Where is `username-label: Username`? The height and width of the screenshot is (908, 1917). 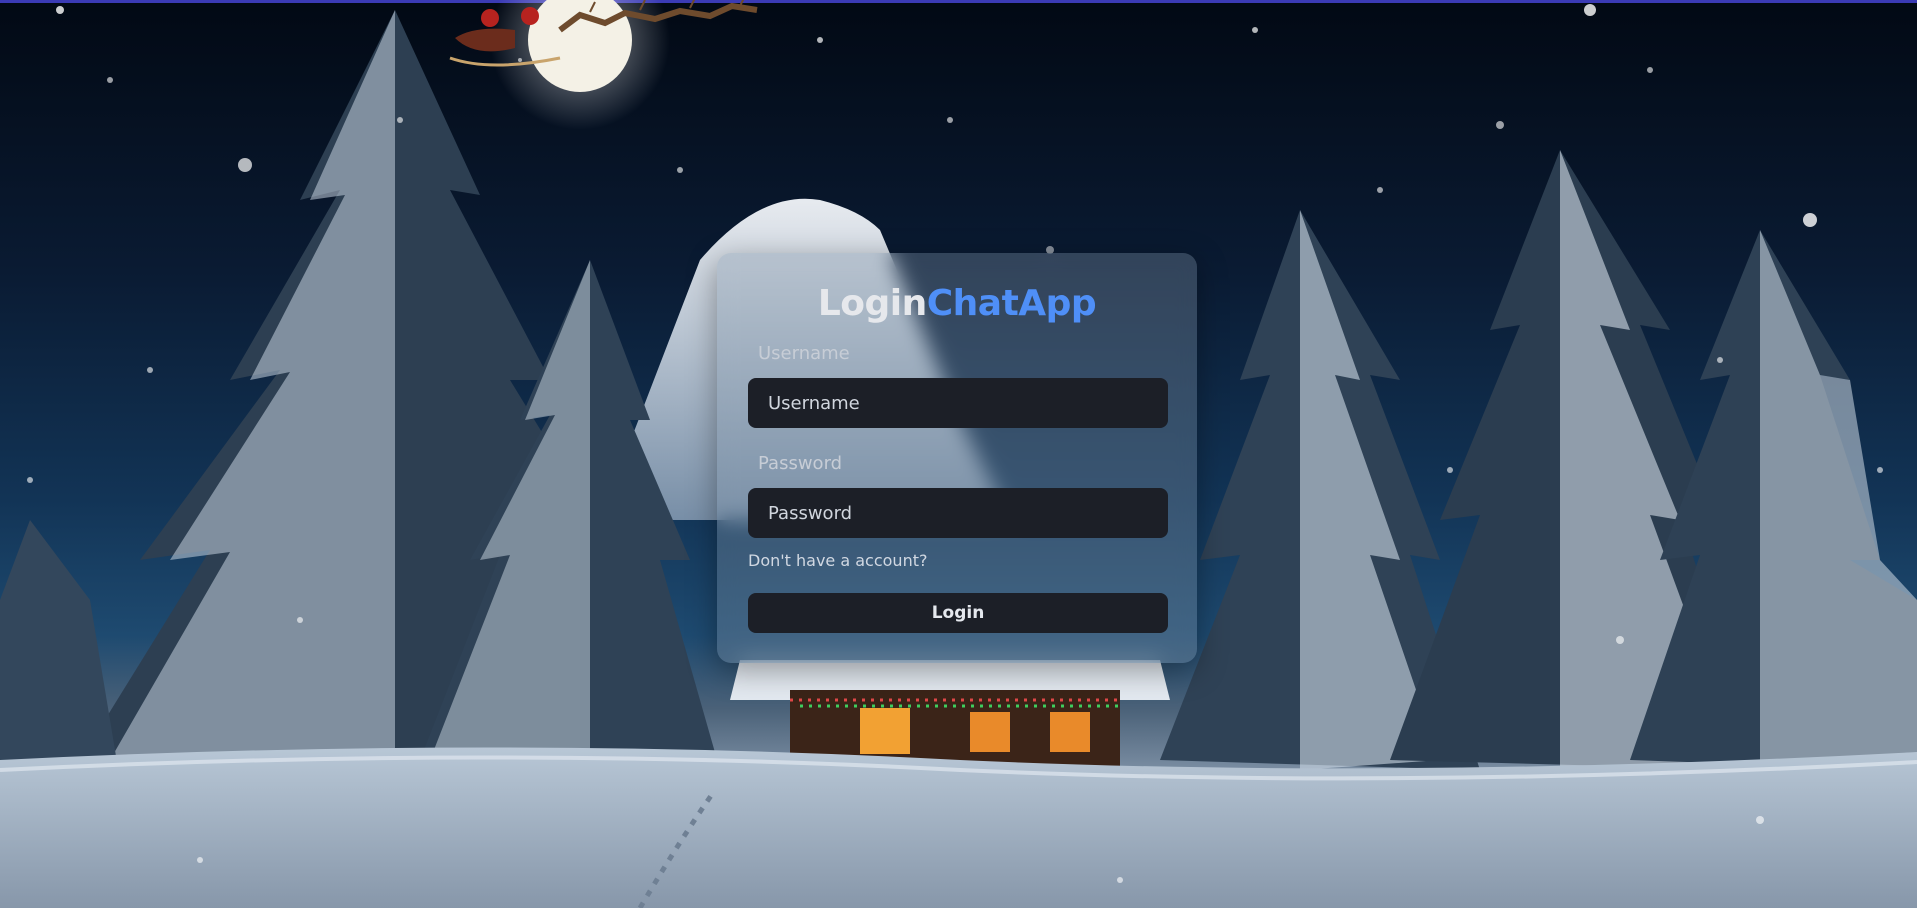 username-label: Username is located at coordinates (804, 353).